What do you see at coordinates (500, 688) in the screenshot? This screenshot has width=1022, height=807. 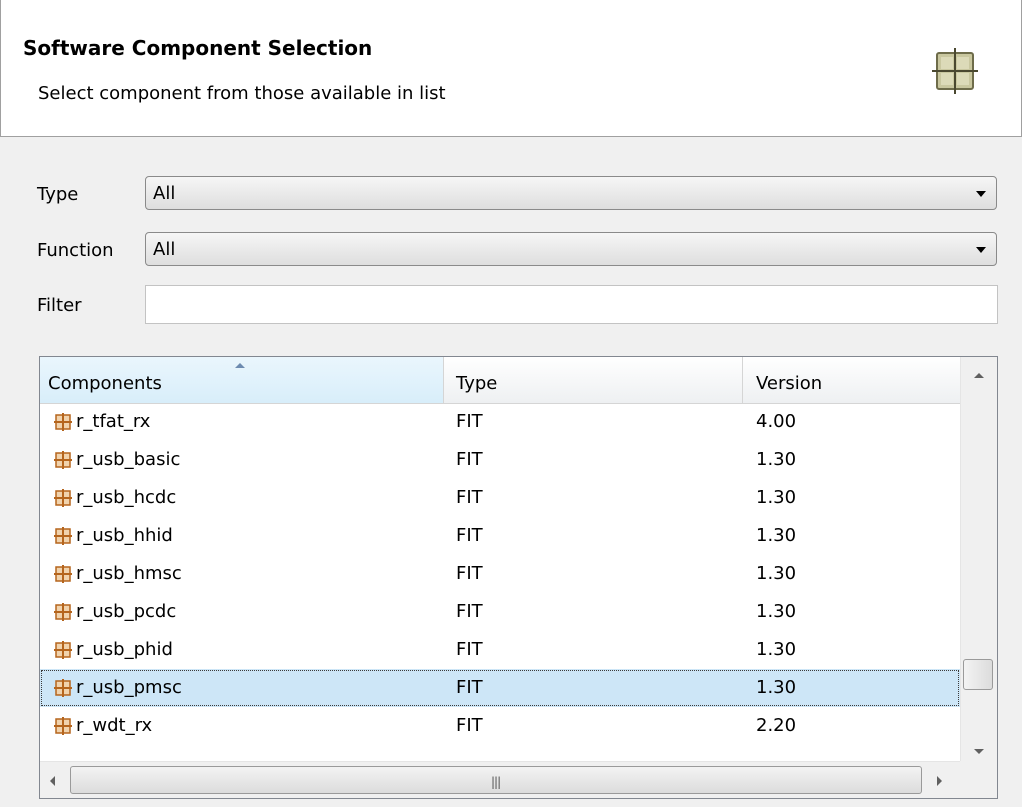 I see `table-row: r_usb_pmsc FIT 1.30` at bounding box center [500, 688].